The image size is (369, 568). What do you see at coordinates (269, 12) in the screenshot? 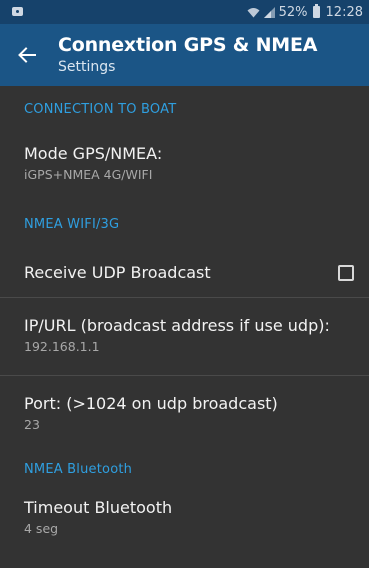
I see `signal-icon` at bounding box center [269, 12].